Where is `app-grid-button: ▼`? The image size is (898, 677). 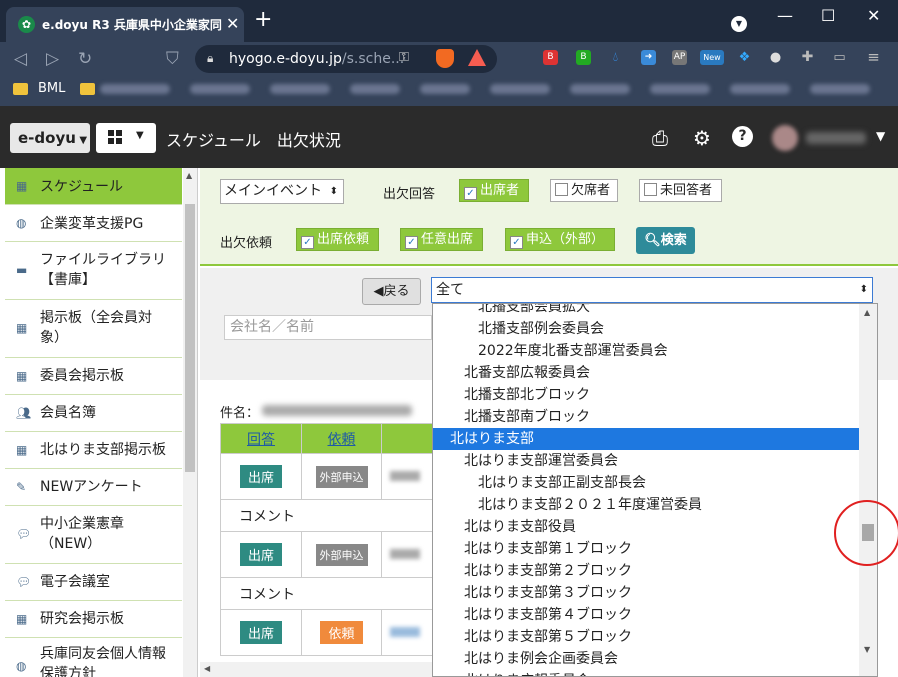 app-grid-button: ▼ is located at coordinates (126, 138).